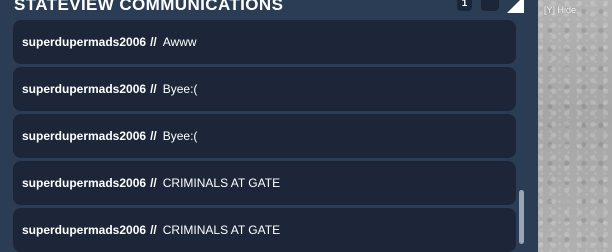 The height and width of the screenshot is (252, 612). I want to click on panel-toggle-button, so click(490, 5).